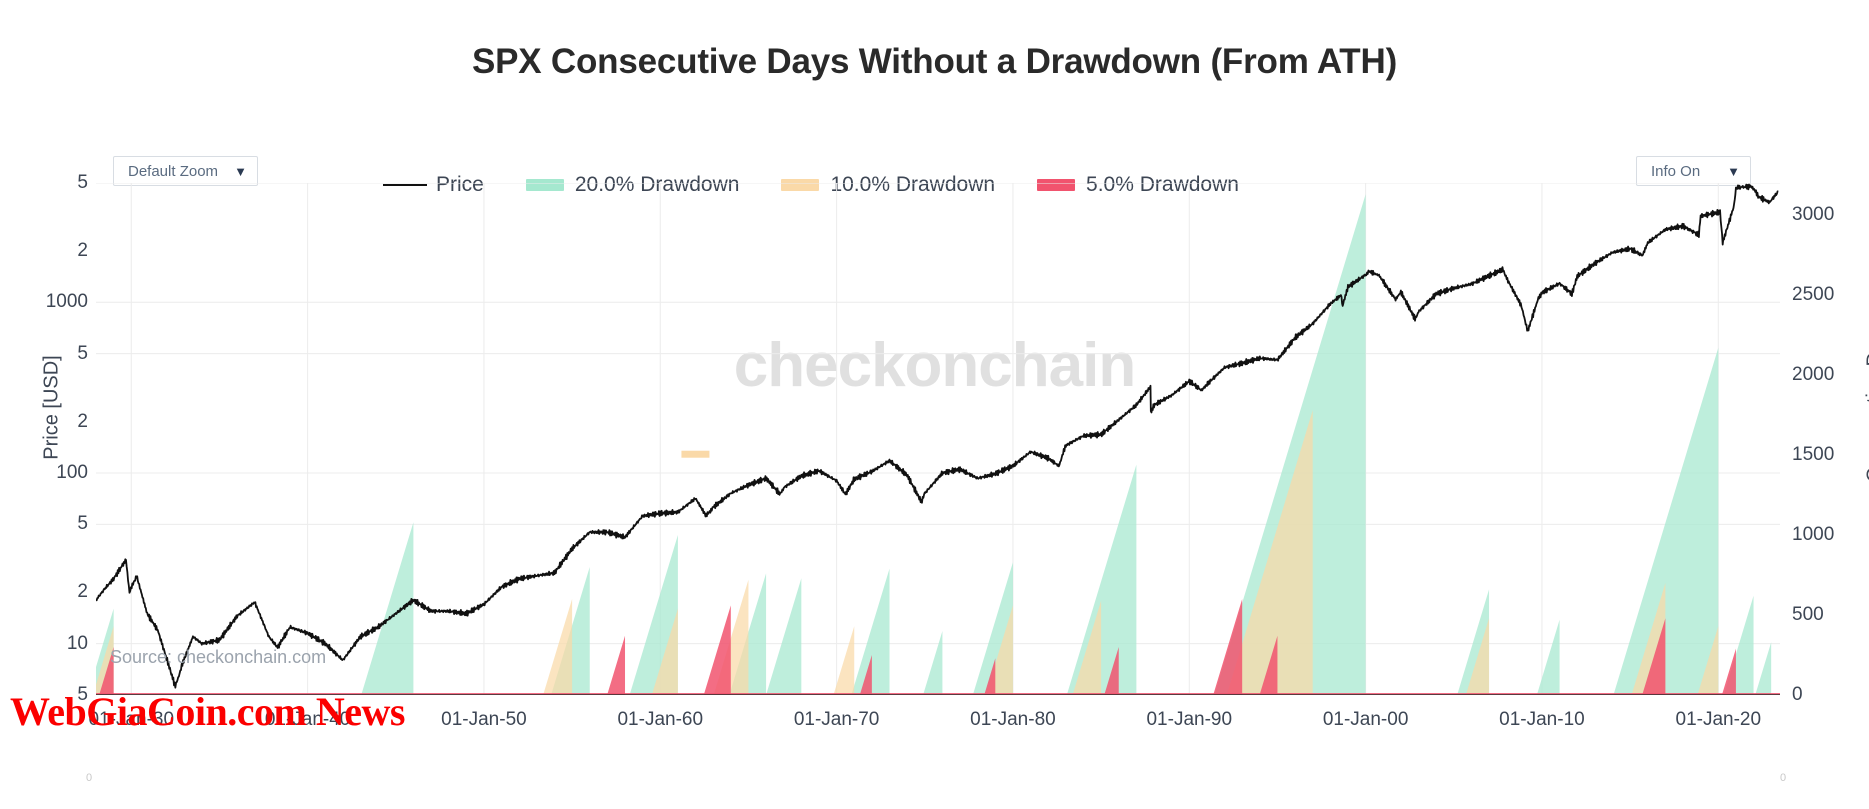  What do you see at coordinates (484, 719) in the screenshot?
I see `x-axis-tick: 01-Jan-50` at bounding box center [484, 719].